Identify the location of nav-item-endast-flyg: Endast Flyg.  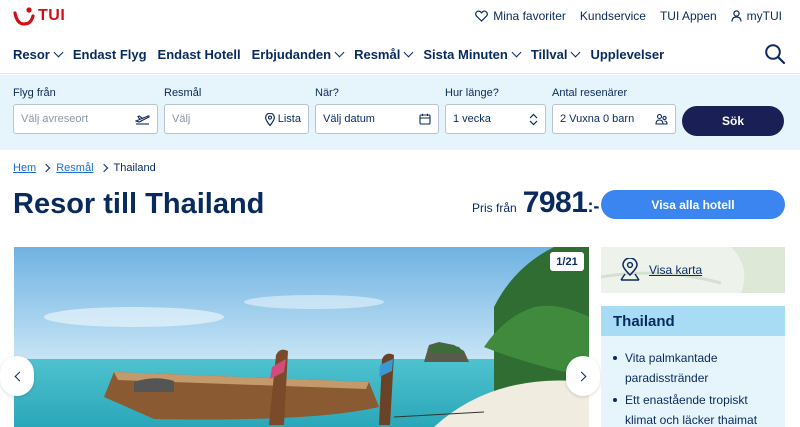
(110, 54).